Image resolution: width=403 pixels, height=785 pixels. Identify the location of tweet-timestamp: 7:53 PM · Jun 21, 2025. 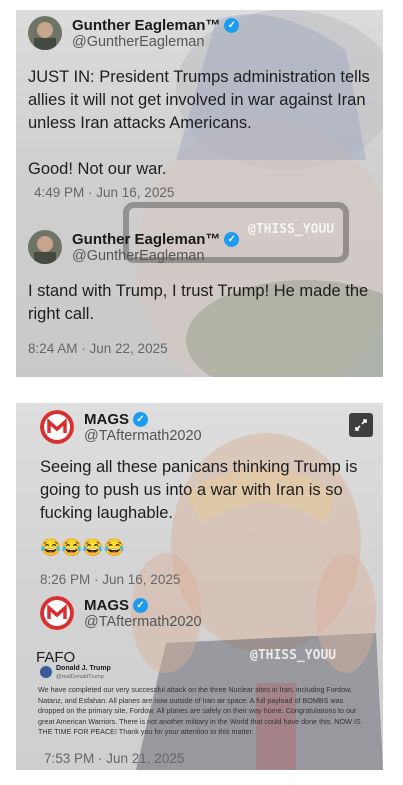
(114, 758).